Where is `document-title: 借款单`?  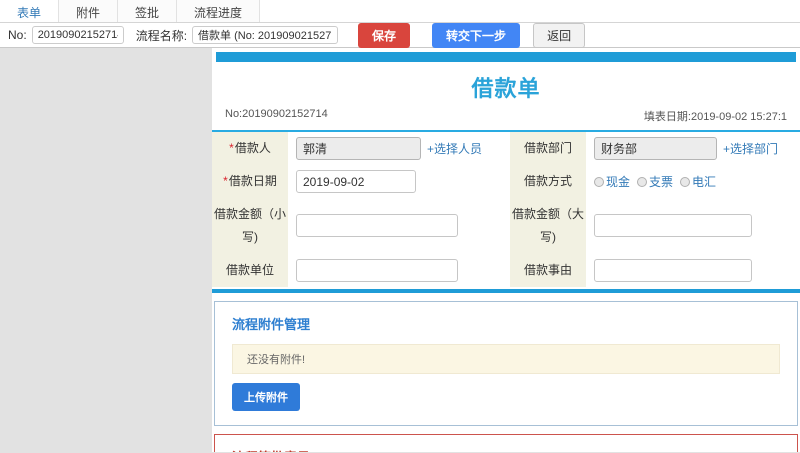 document-title: 借款单 is located at coordinates (506, 88).